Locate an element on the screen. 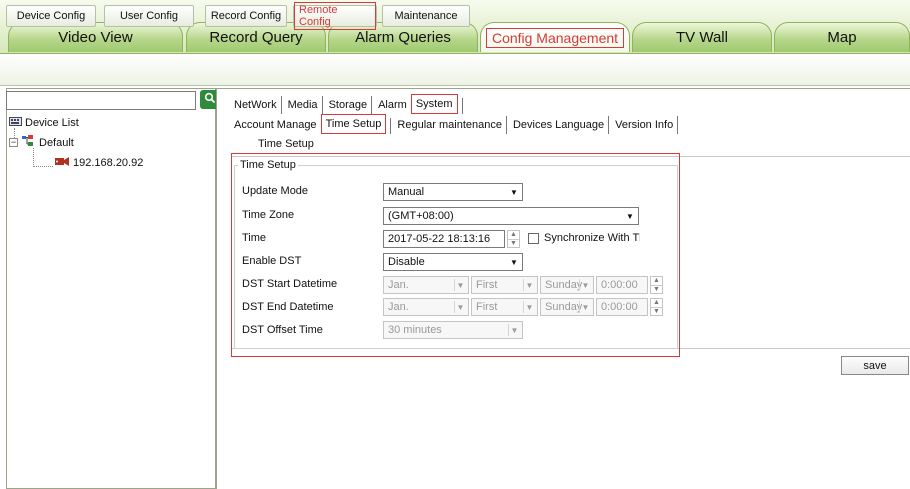 This screenshot has width=910, height=489. tab-version-info: Version Info is located at coordinates (645, 125).